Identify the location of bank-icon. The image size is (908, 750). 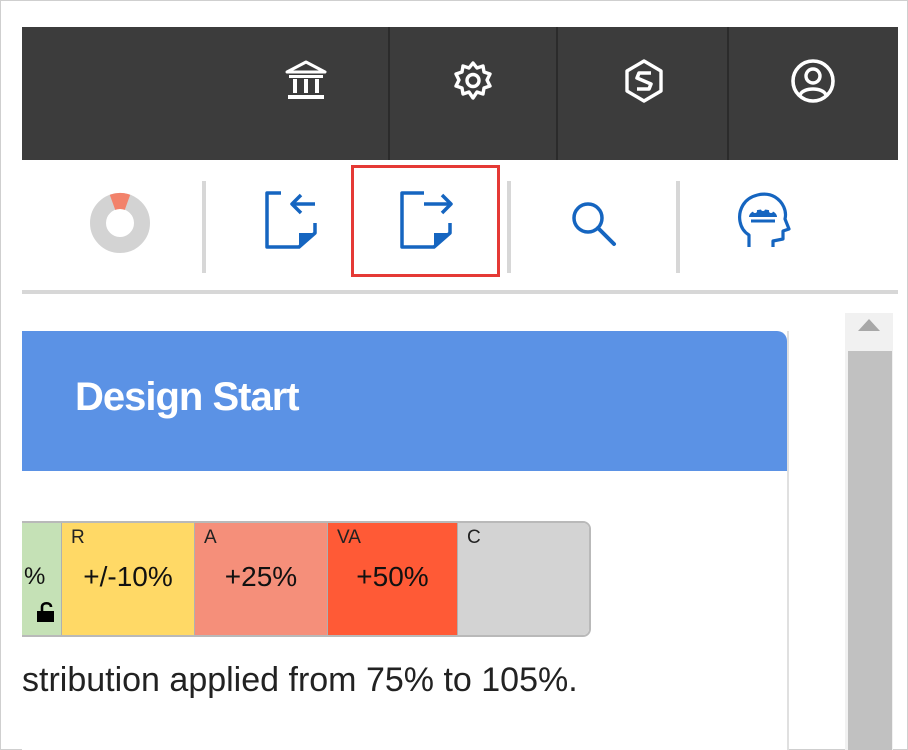
(306, 81).